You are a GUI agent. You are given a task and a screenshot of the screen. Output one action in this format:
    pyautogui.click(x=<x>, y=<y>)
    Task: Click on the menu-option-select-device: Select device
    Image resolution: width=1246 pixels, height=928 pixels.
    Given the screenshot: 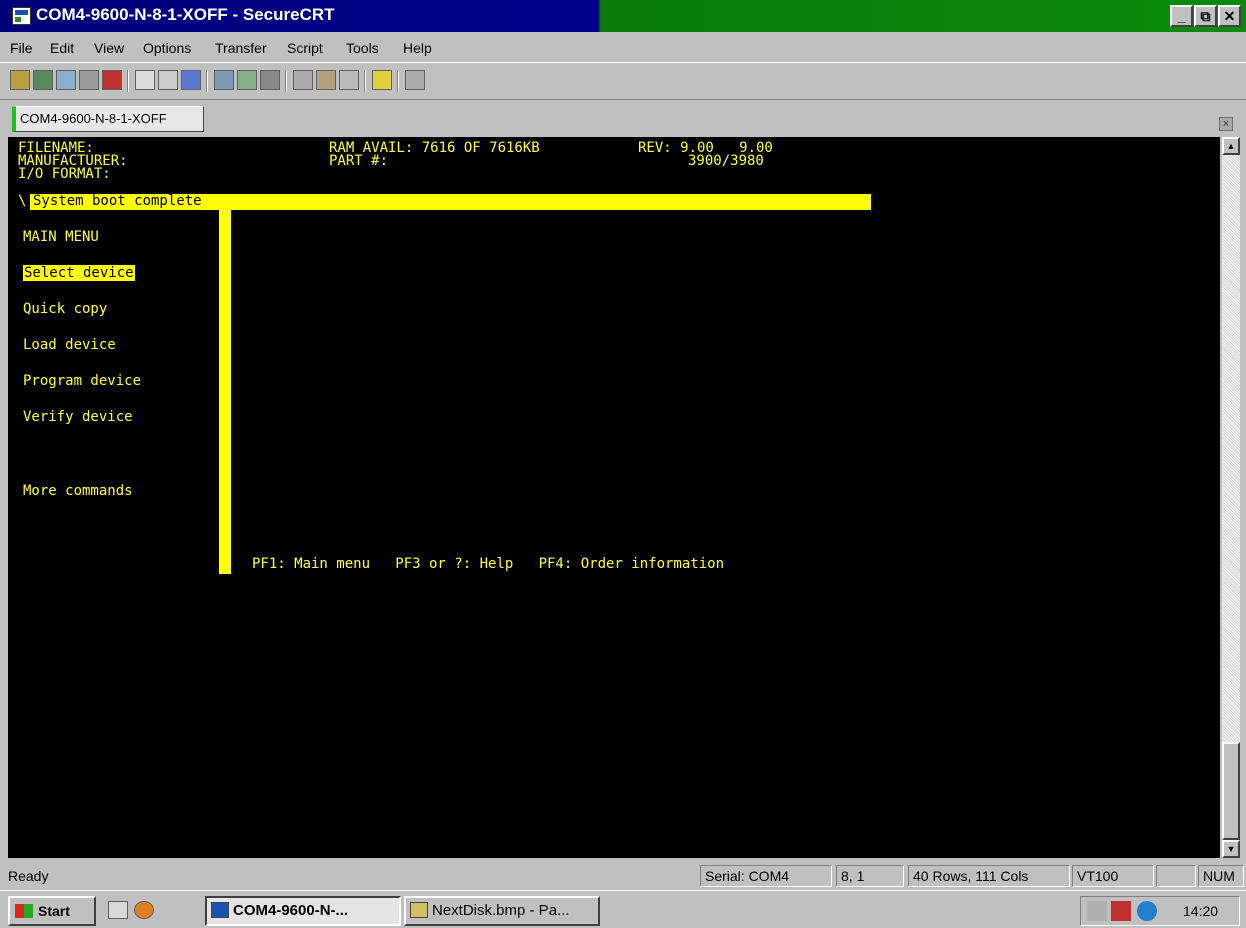 What is the action you would take?
    pyautogui.click(x=79, y=273)
    